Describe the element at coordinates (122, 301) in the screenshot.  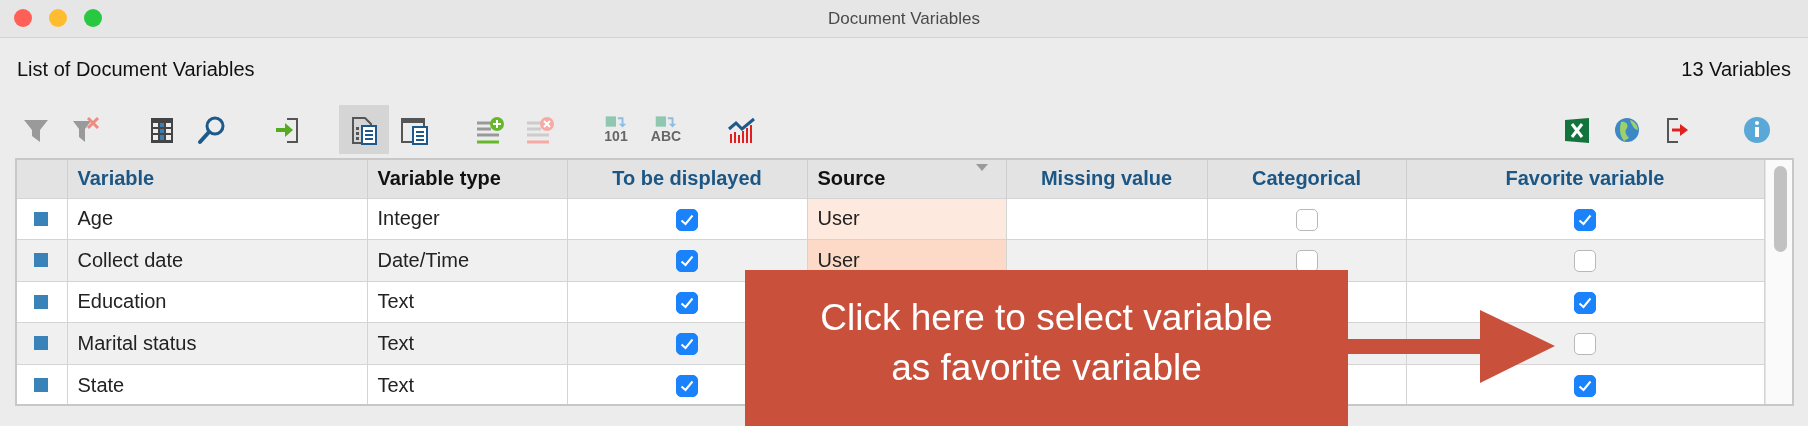
I see `variable-name: Education` at that location.